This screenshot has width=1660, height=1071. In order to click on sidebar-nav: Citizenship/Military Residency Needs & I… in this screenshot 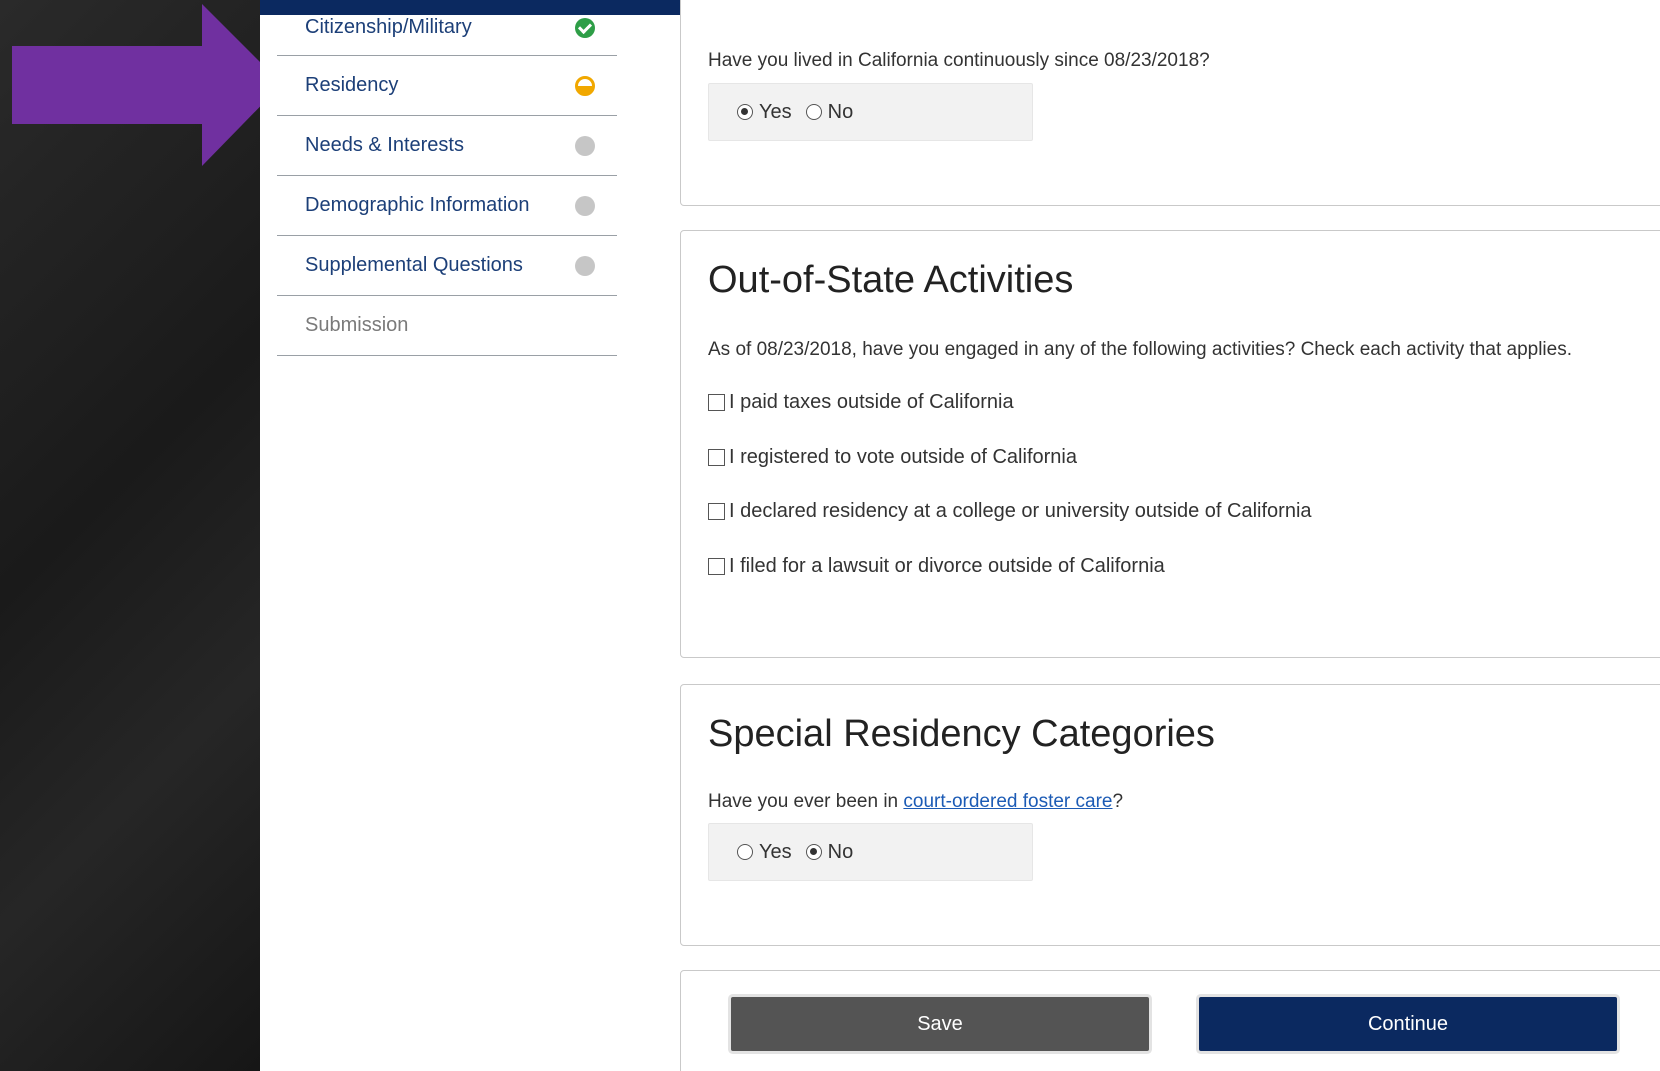, I will do `click(447, 178)`.